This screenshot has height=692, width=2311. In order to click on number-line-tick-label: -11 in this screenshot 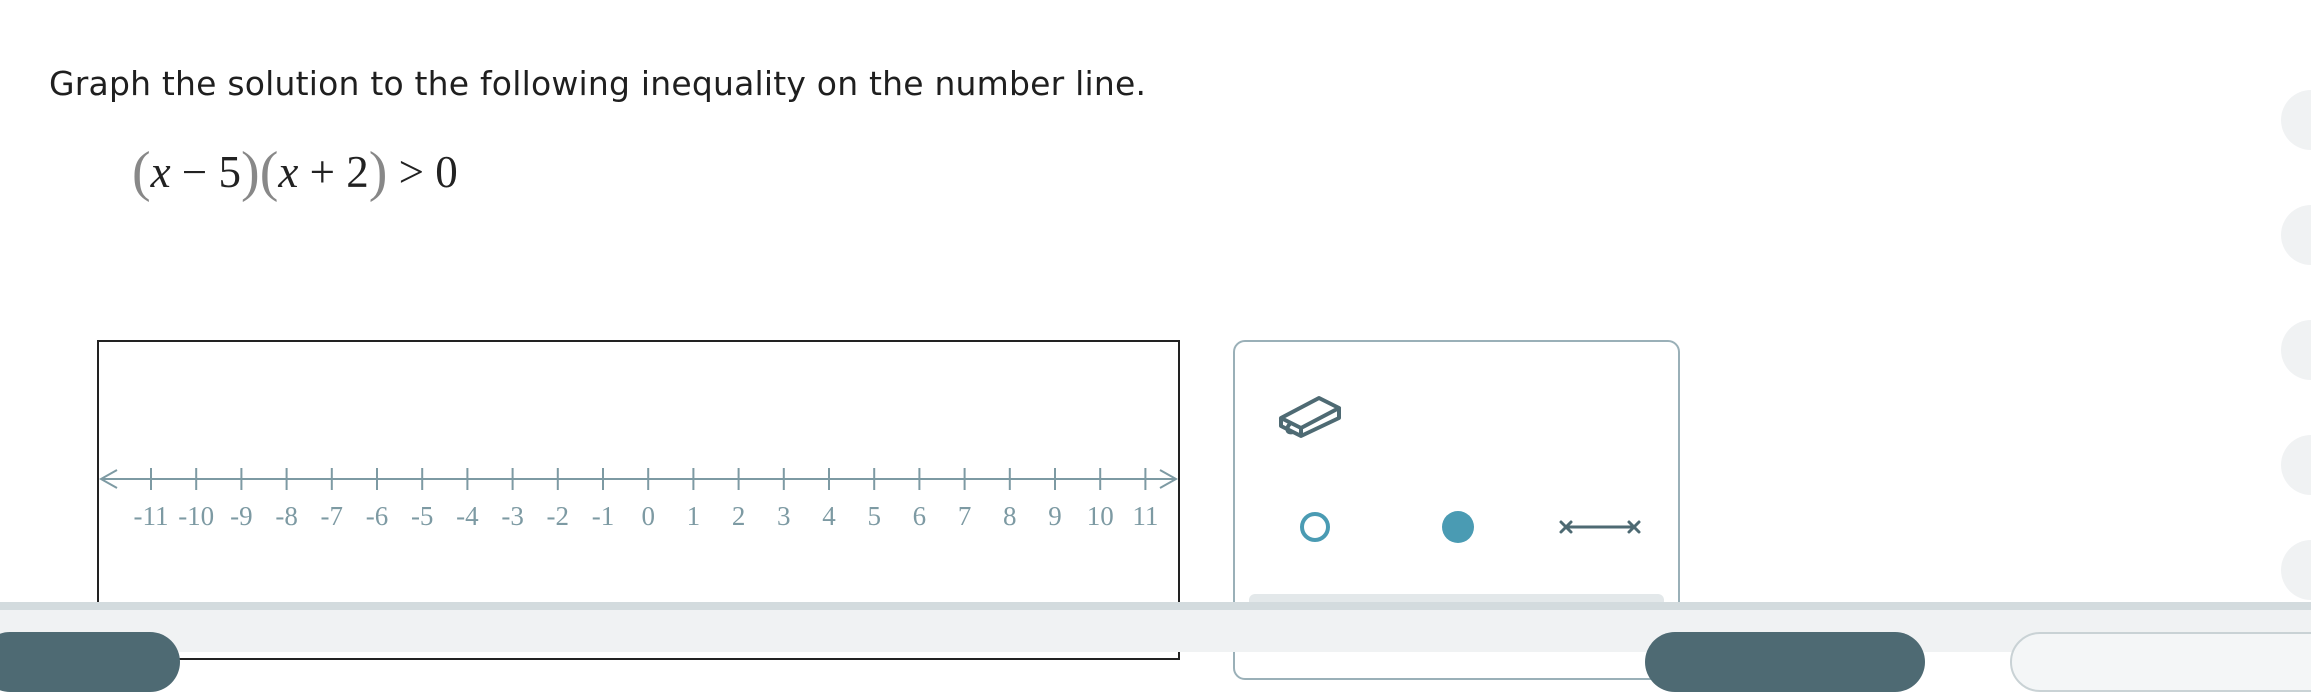, I will do `click(151, 516)`.